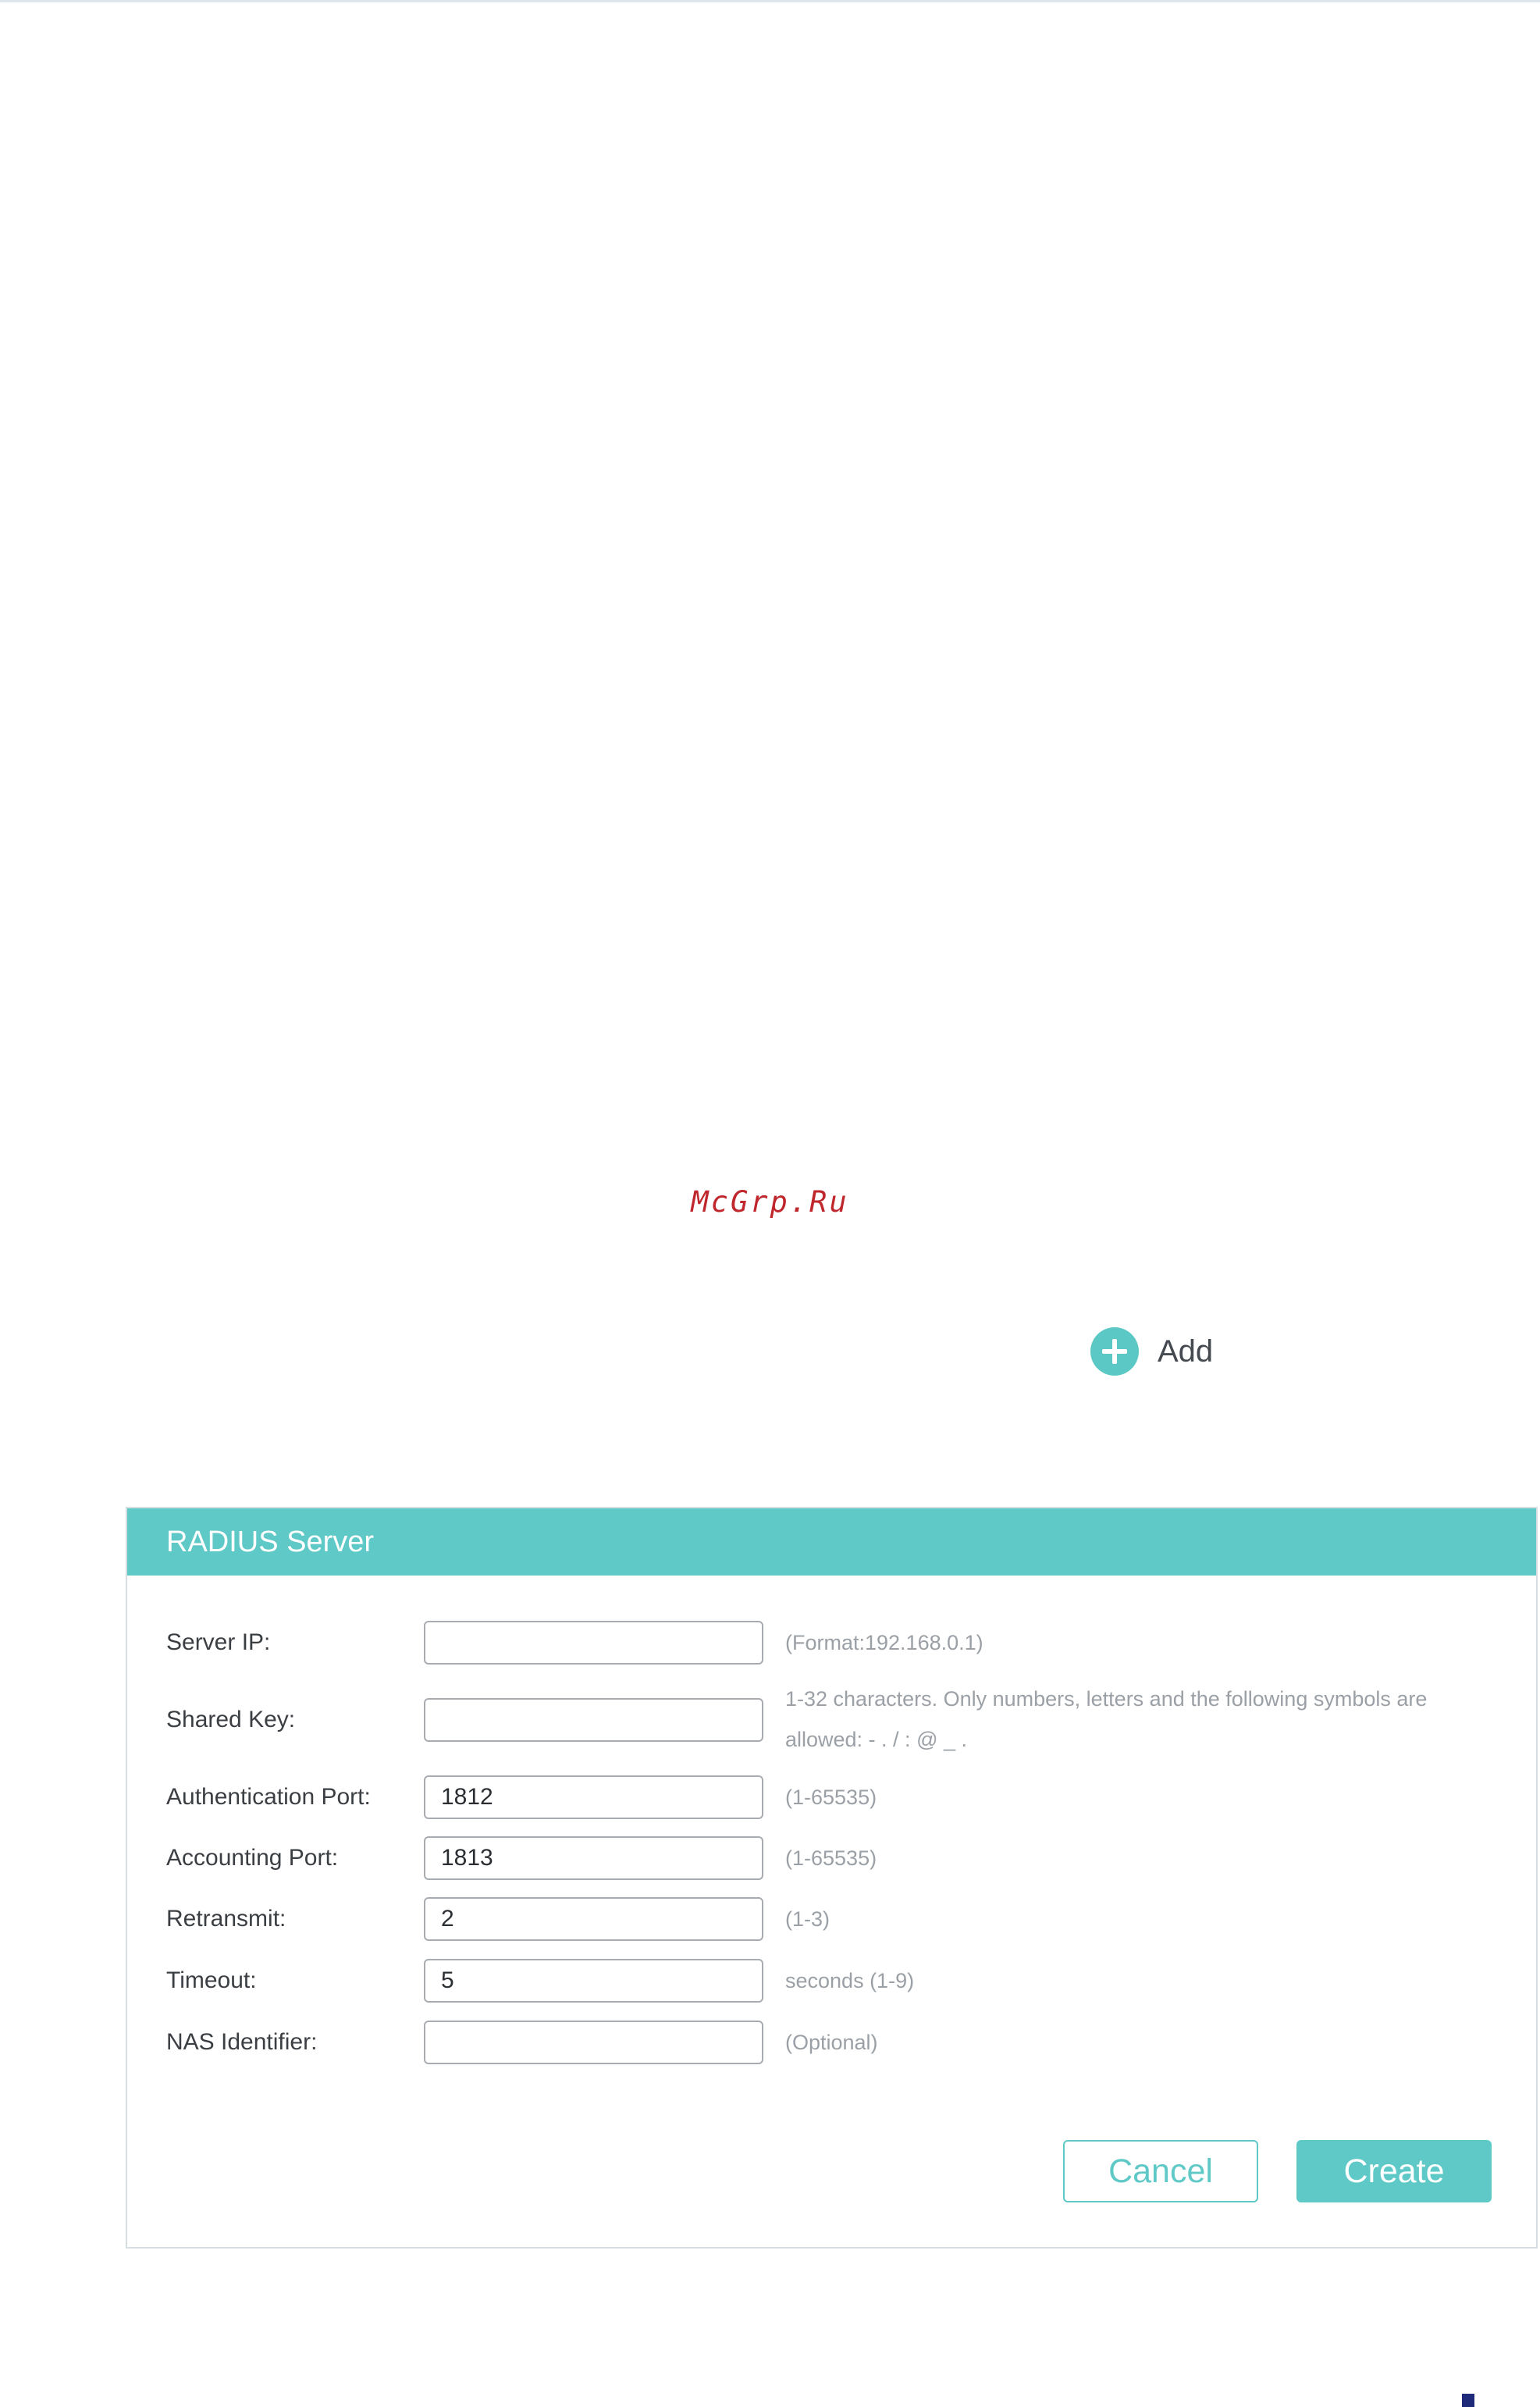  I want to click on dialog-header: RADIUS Server, so click(831, 1542).